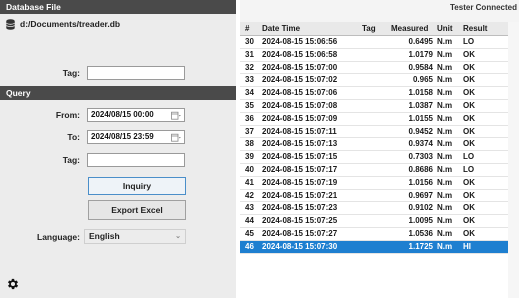 This screenshot has width=519, height=298. Describe the element at coordinates (420, 157) in the screenshot. I see `cell-measured: 0.7303` at that location.